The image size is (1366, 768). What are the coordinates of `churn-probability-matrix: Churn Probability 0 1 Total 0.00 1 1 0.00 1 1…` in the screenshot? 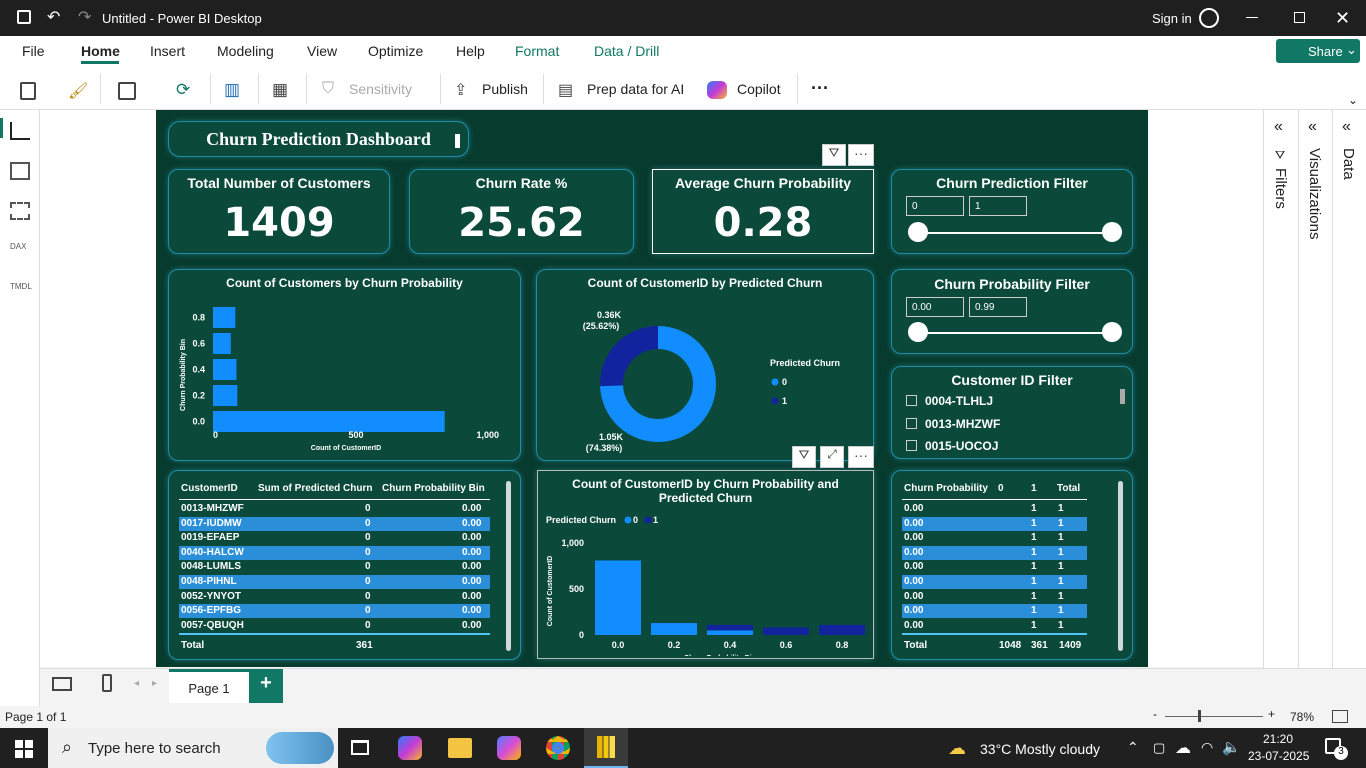 It's located at (1012, 565).